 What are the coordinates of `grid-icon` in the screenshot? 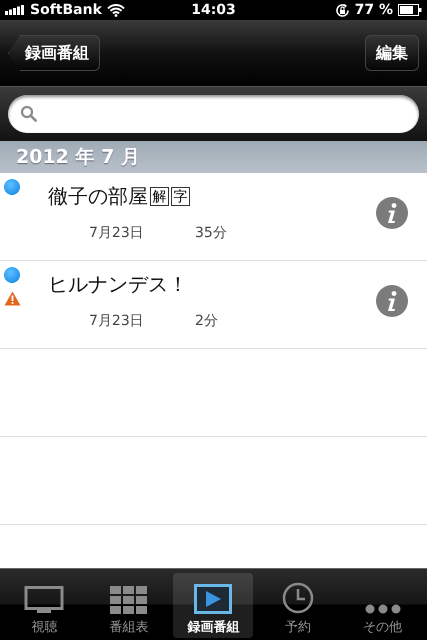 It's located at (129, 600).